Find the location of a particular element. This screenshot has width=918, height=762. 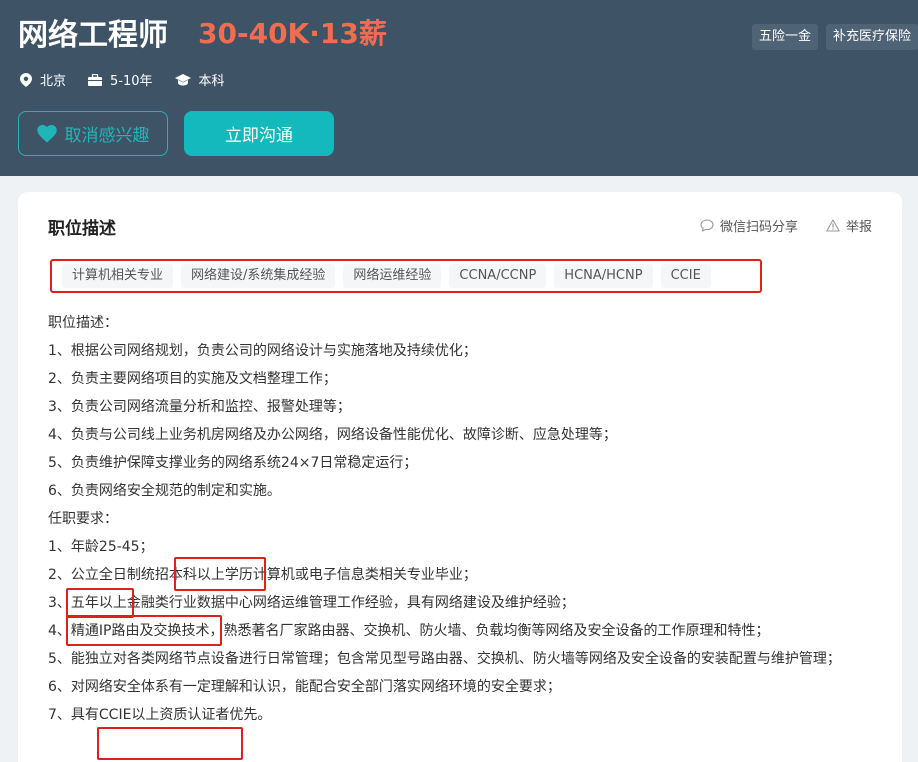

briefcase-icon is located at coordinates (95, 79).